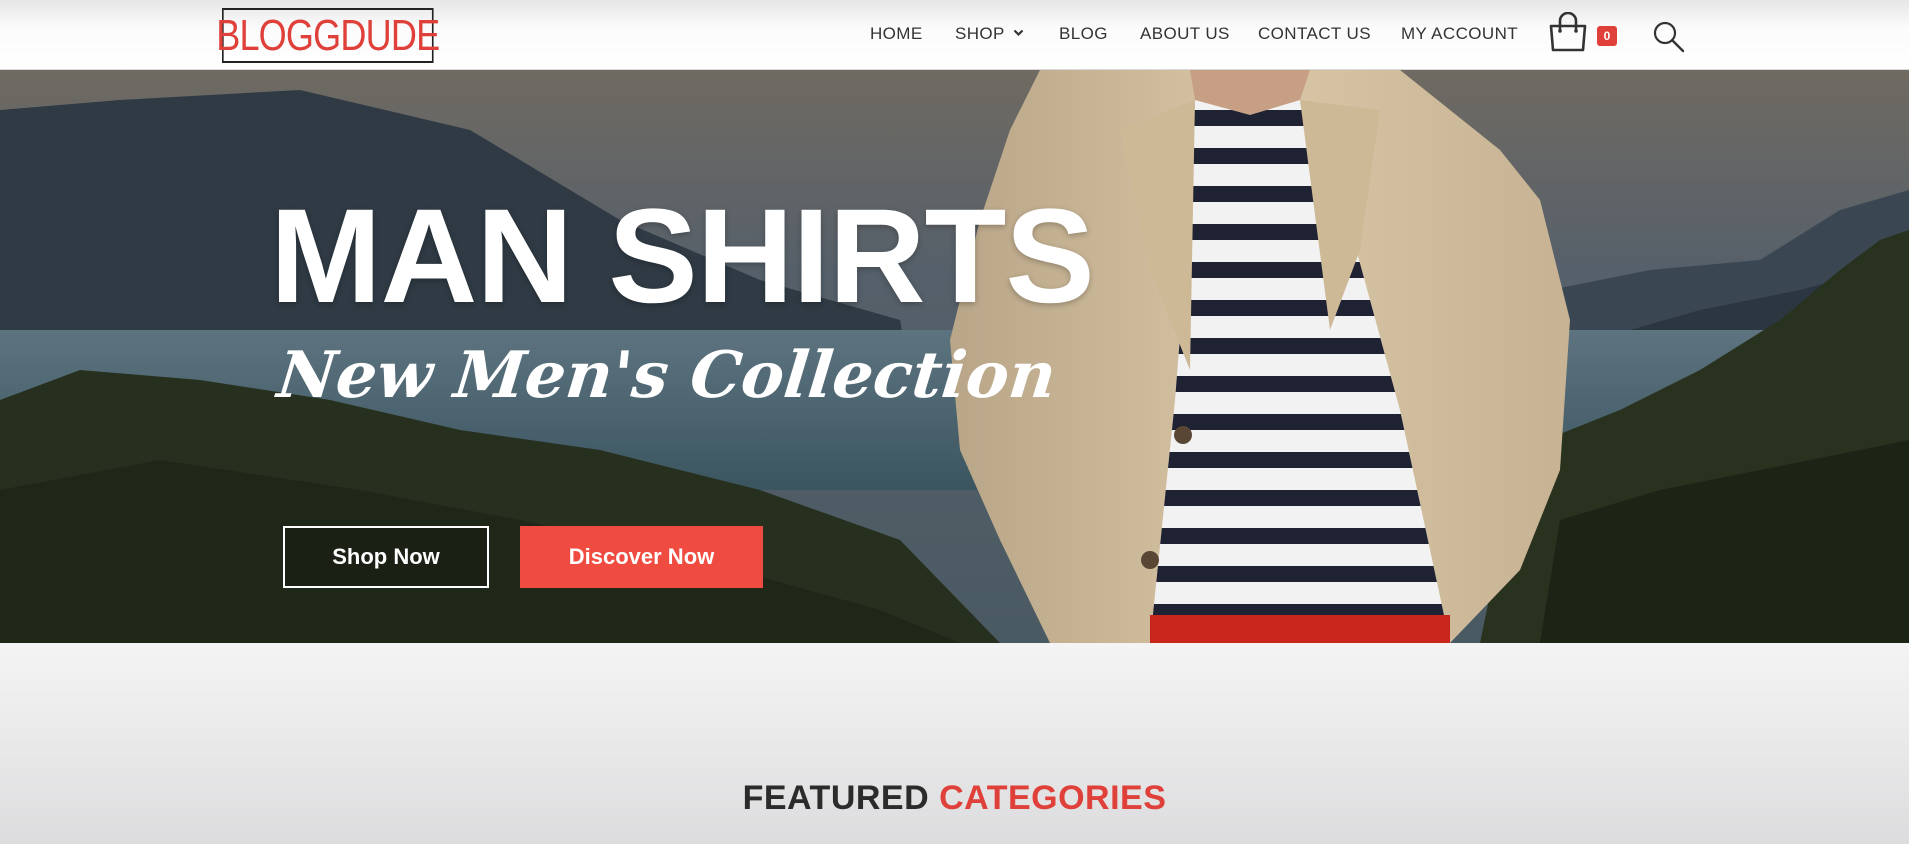  I want to click on cart-count-badge: 0, so click(1607, 36).